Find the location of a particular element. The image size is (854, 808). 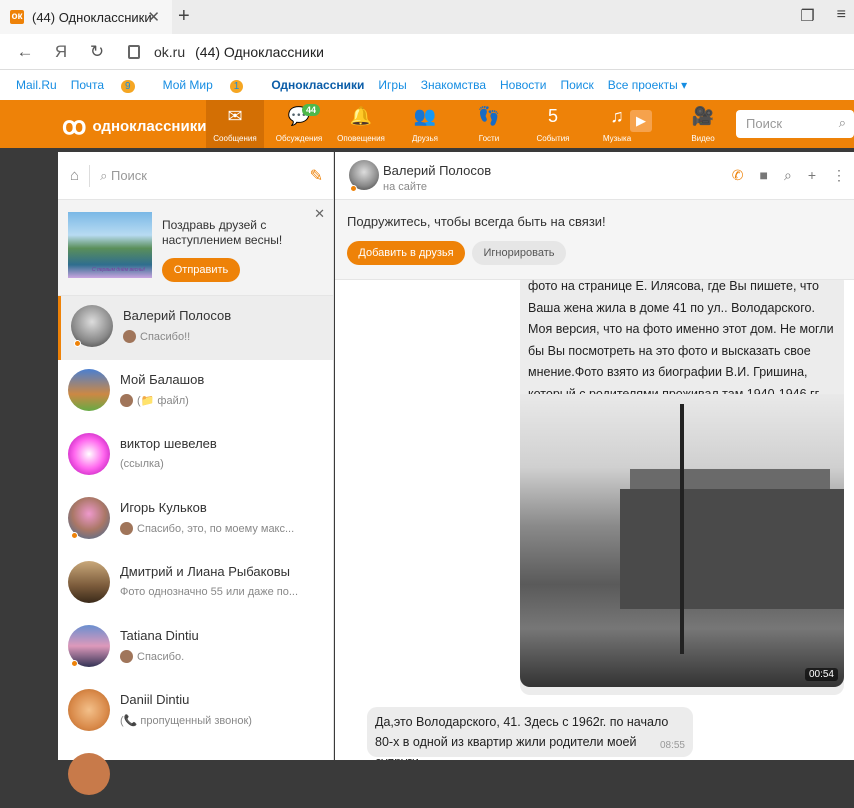

play-icon: ▶ is located at coordinates (641, 121).